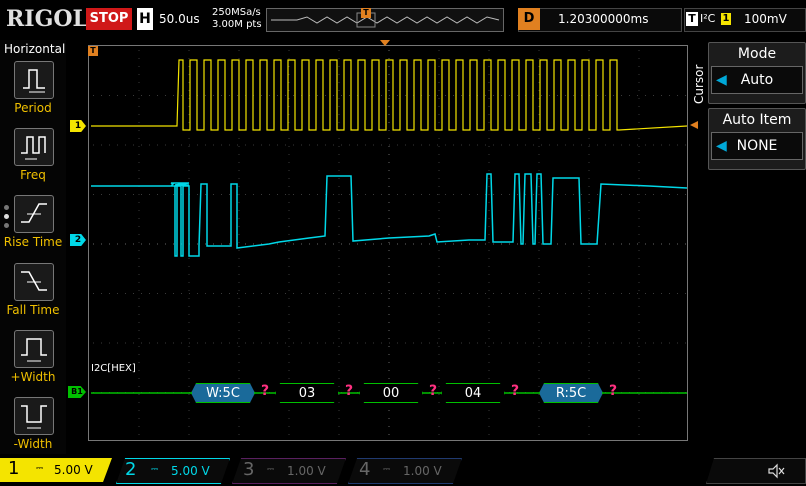 This screenshot has width=806, height=486. I want to click on frequency-label: Freq, so click(33, 175).